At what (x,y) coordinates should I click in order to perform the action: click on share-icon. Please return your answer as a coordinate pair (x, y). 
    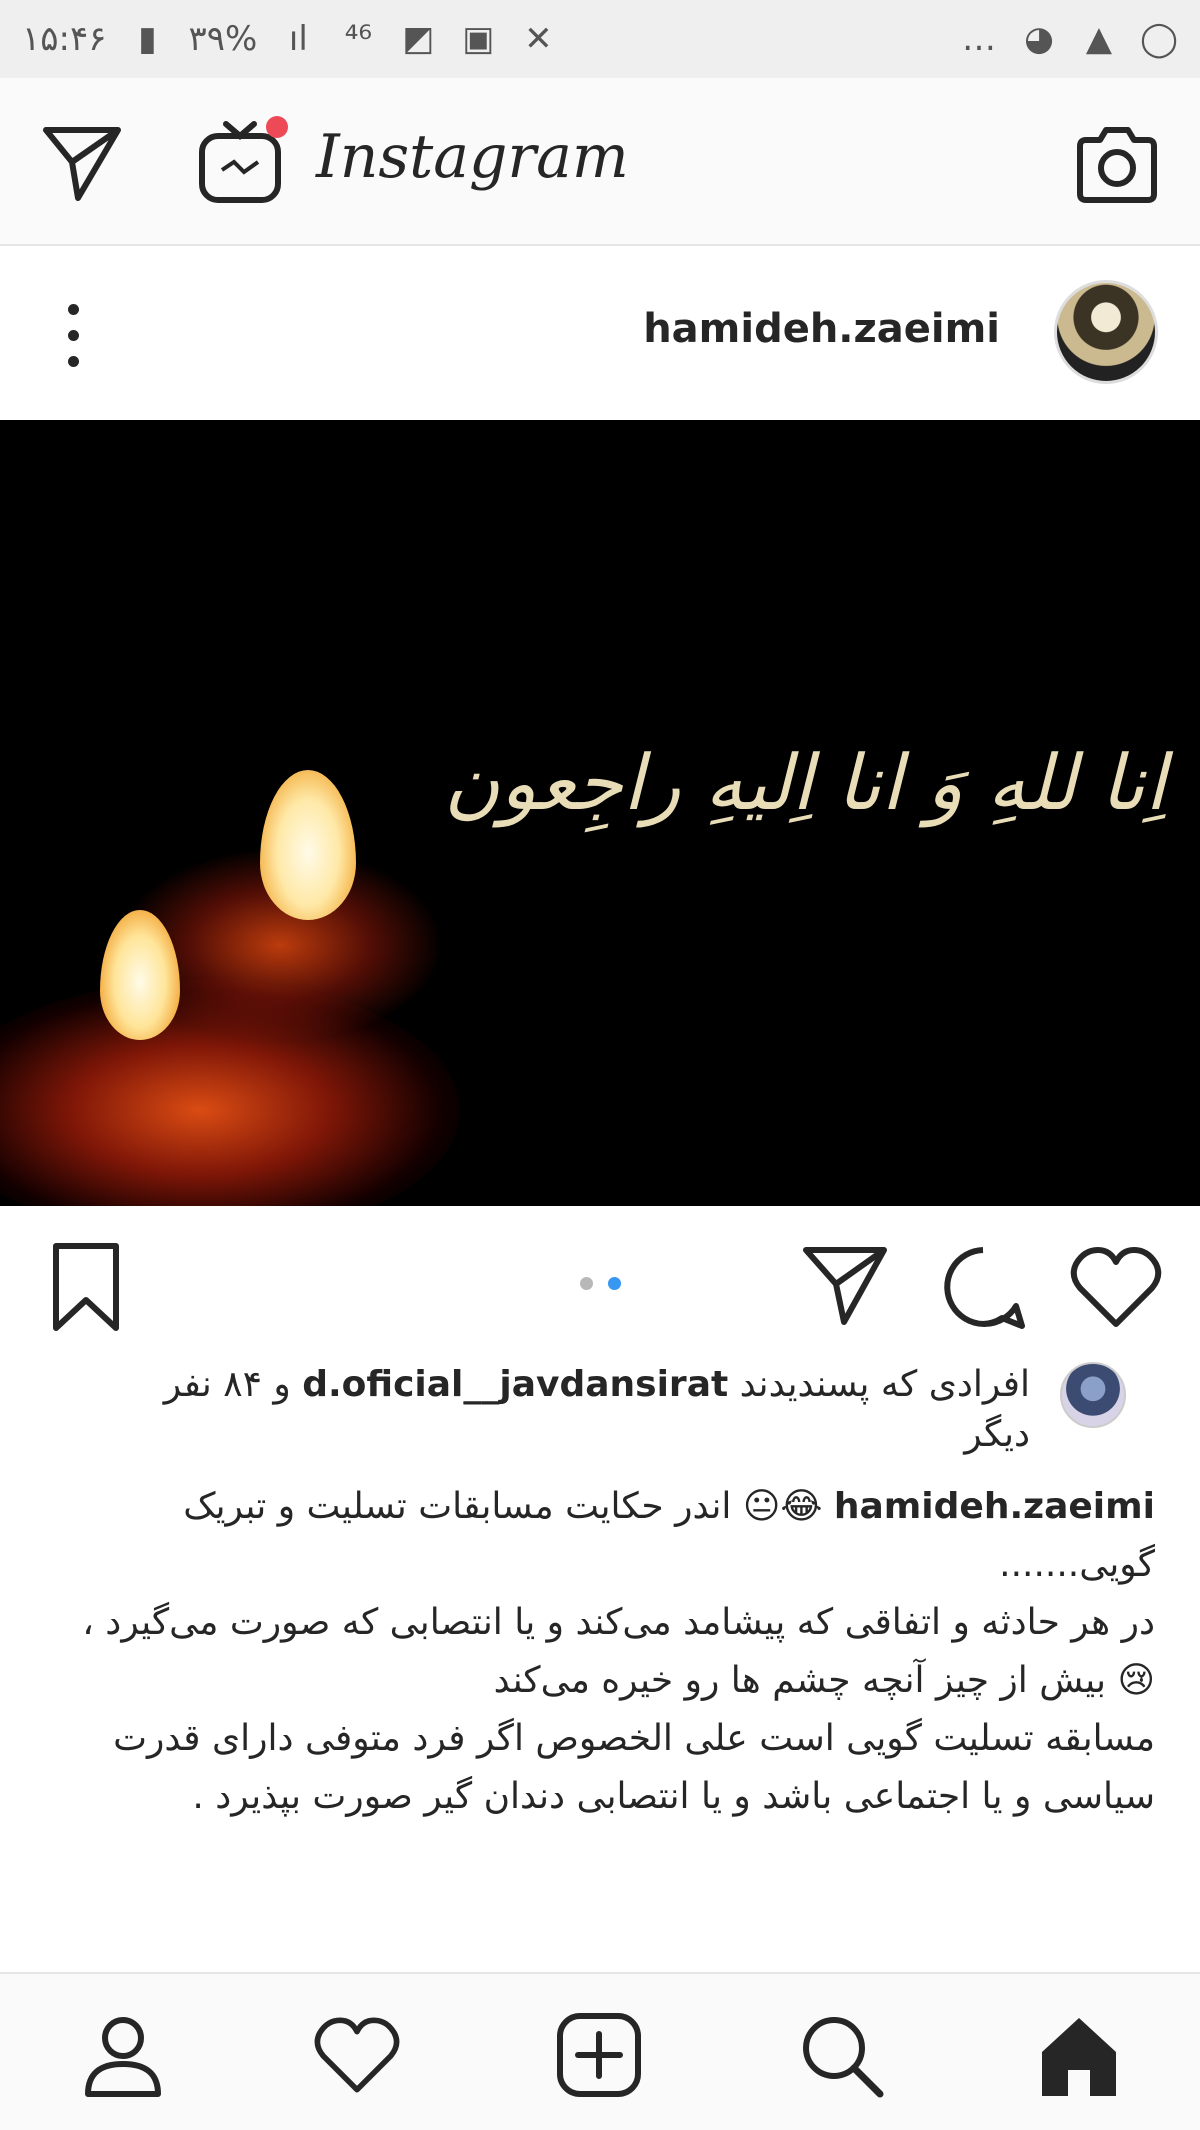
    Looking at the image, I should click on (845, 1285).